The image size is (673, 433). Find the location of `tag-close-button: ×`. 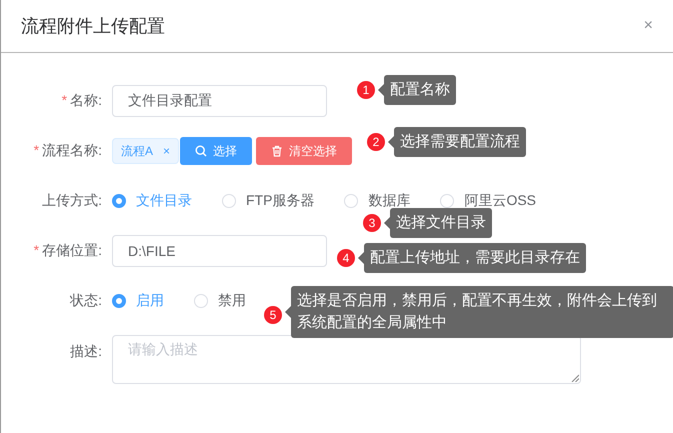

tag-close-button: × is located at coordinates (166, 151).